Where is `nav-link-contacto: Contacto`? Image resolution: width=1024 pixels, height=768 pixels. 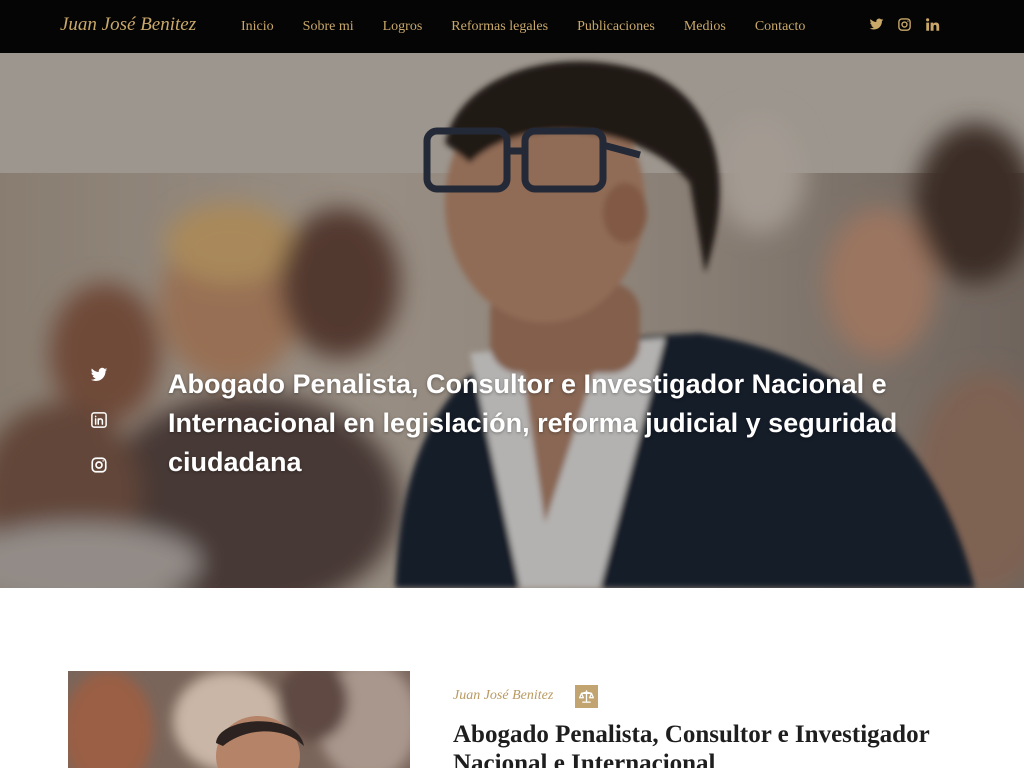 nav-link-contacto: Contacto is located at coordinates (780, 27).